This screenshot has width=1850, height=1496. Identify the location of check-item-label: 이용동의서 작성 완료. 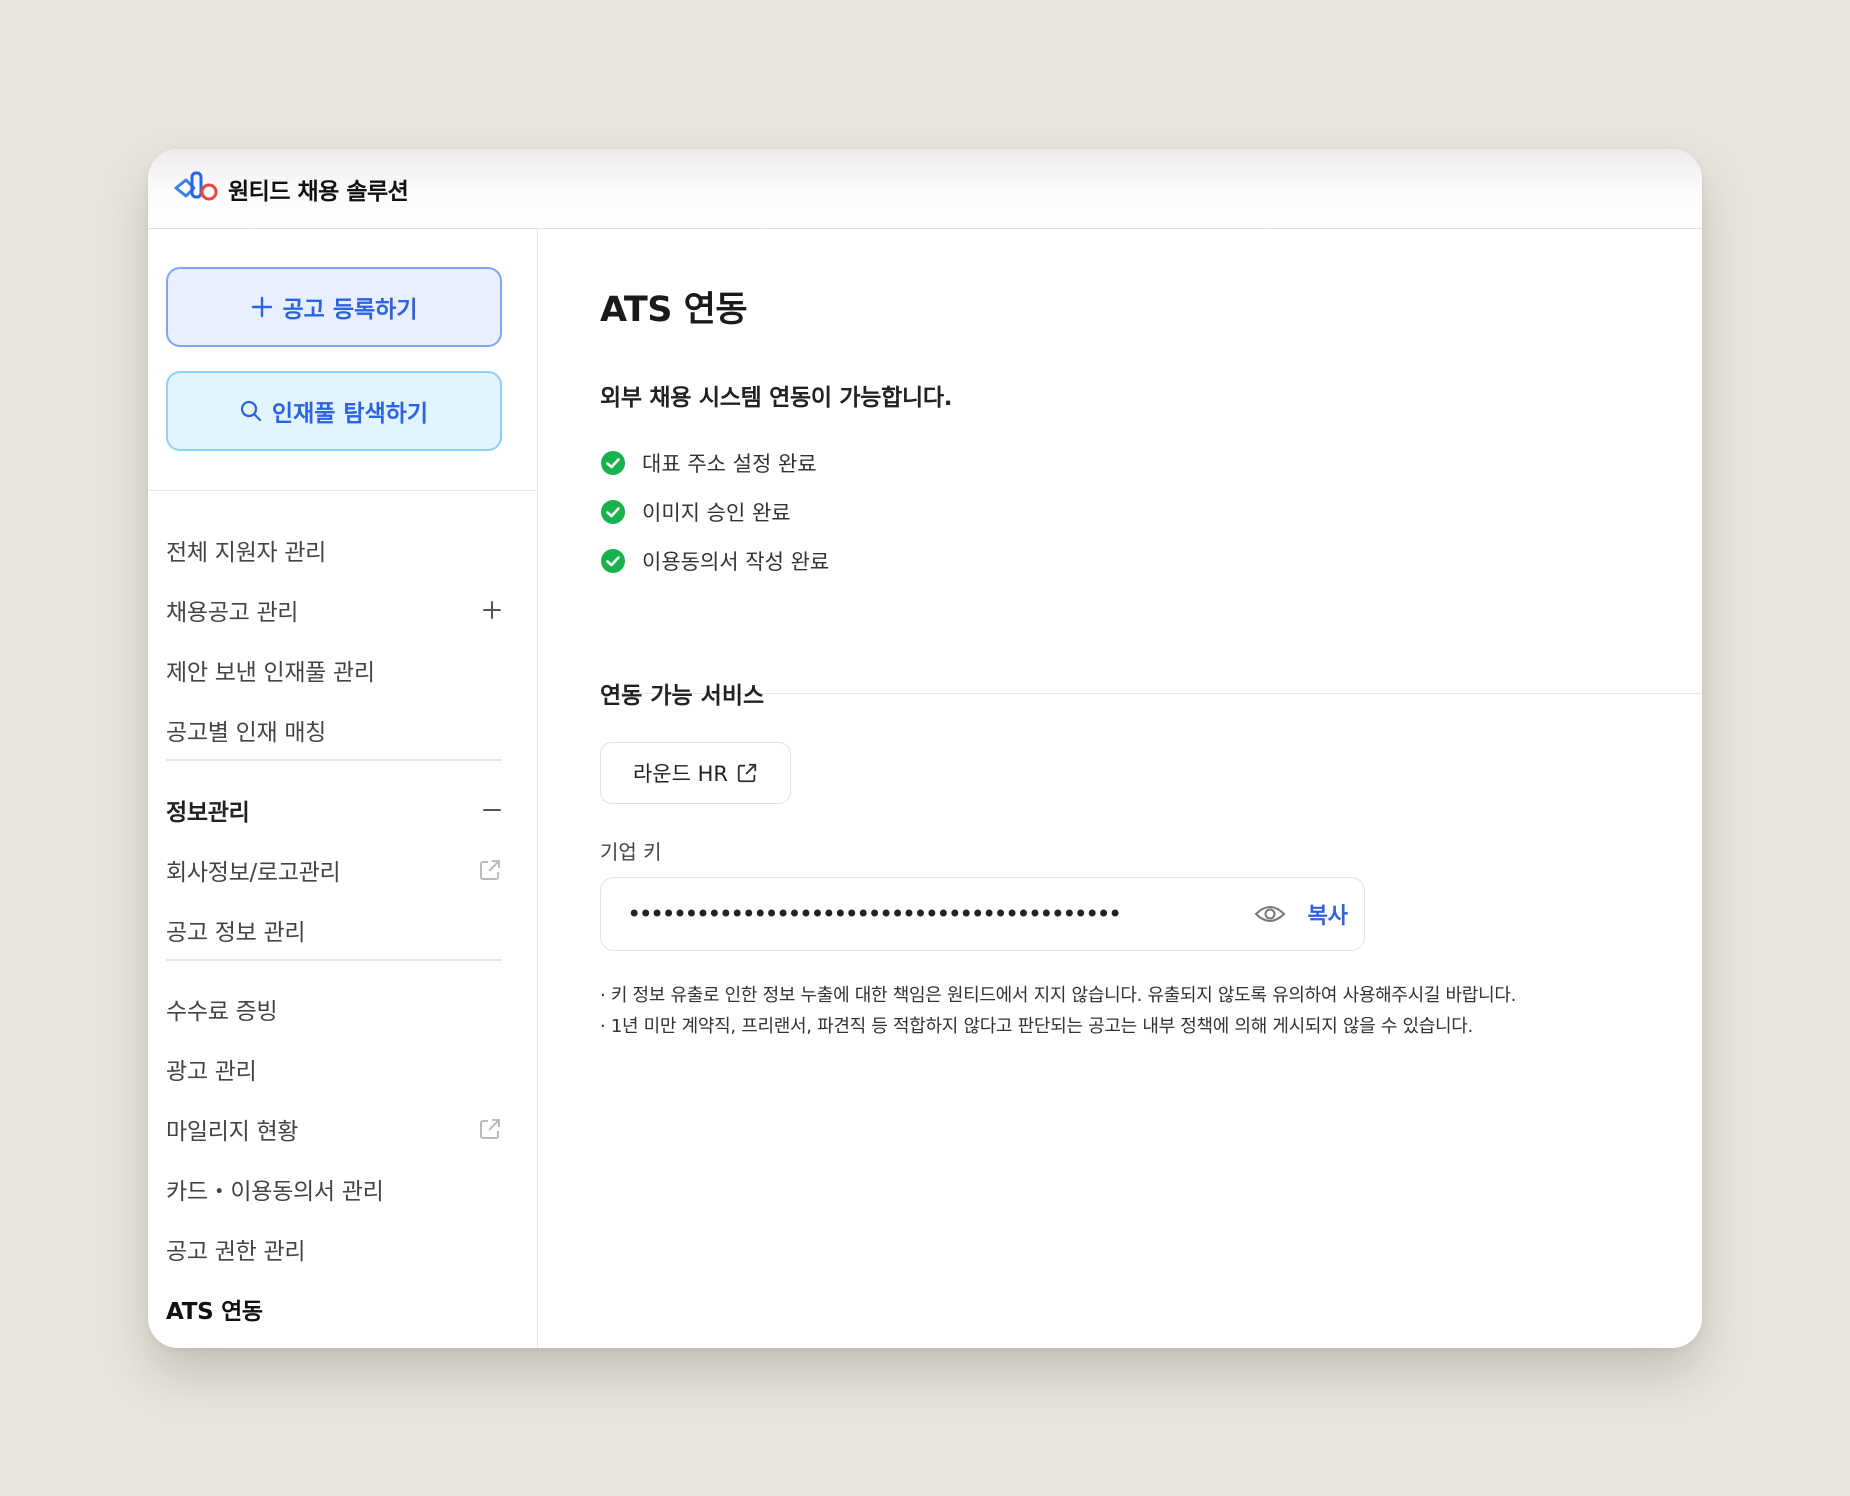
(736, 561).